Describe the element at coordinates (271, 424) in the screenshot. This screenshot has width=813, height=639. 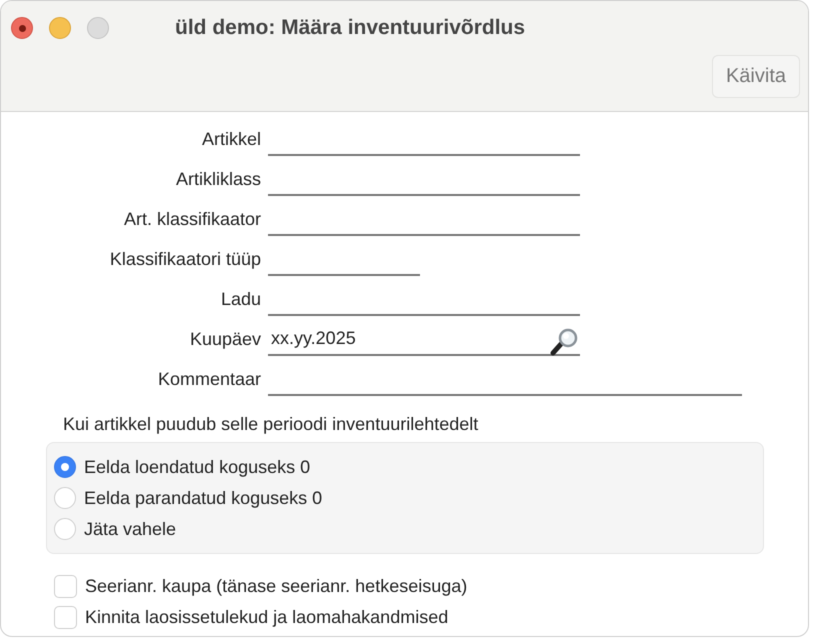
I see `section-heading: Kui artikkel puudub selle perioodi inventuurilehtedelt` at that location.